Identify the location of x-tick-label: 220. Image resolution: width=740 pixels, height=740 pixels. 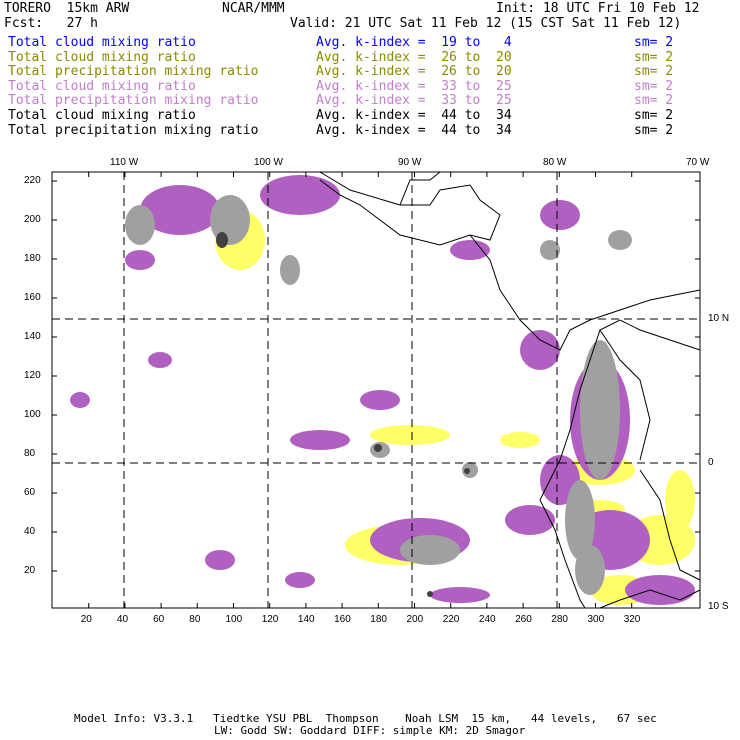
(451, 619).